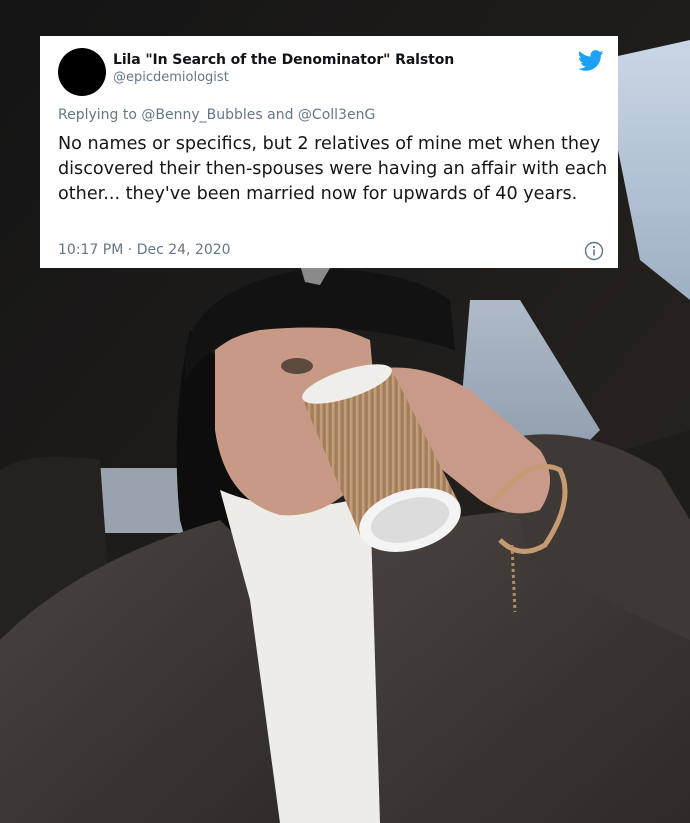 The image size is (690, 823). I want to click on avatar, so click(82, 72).